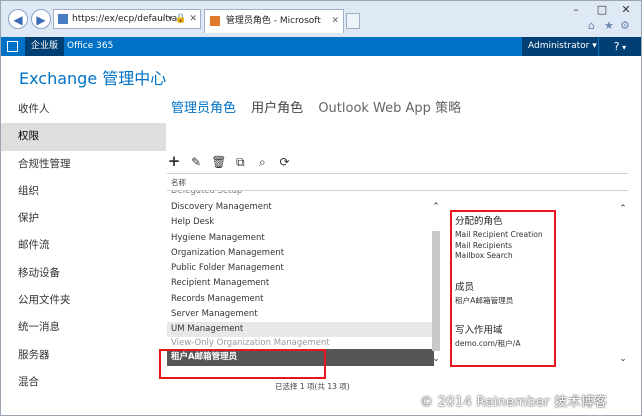 The width and height of the screenshot is (644, 418). Describe the element at coordinates (215, 21) in the screenshot. I see `exchange-favicon-icon` at that location.